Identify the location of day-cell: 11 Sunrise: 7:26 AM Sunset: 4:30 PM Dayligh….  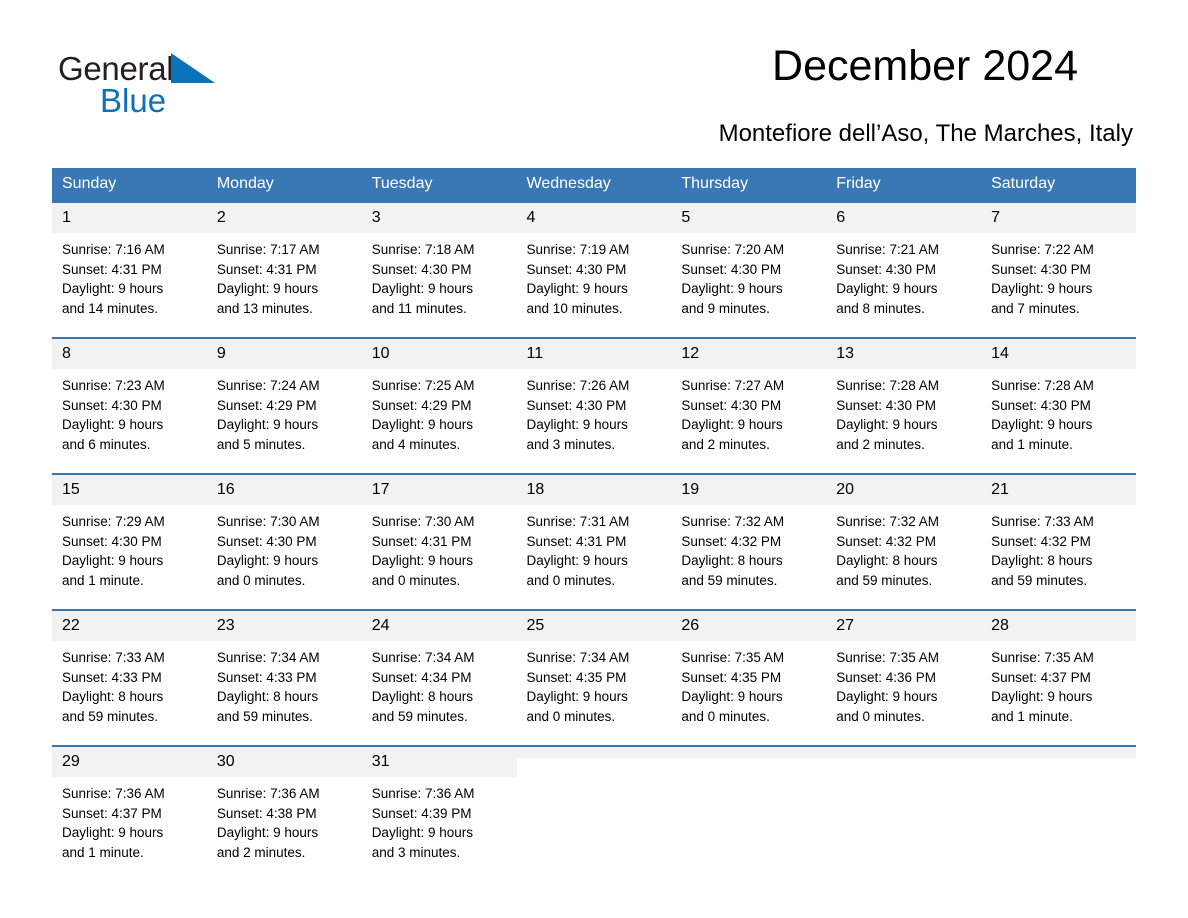
(594, 405).